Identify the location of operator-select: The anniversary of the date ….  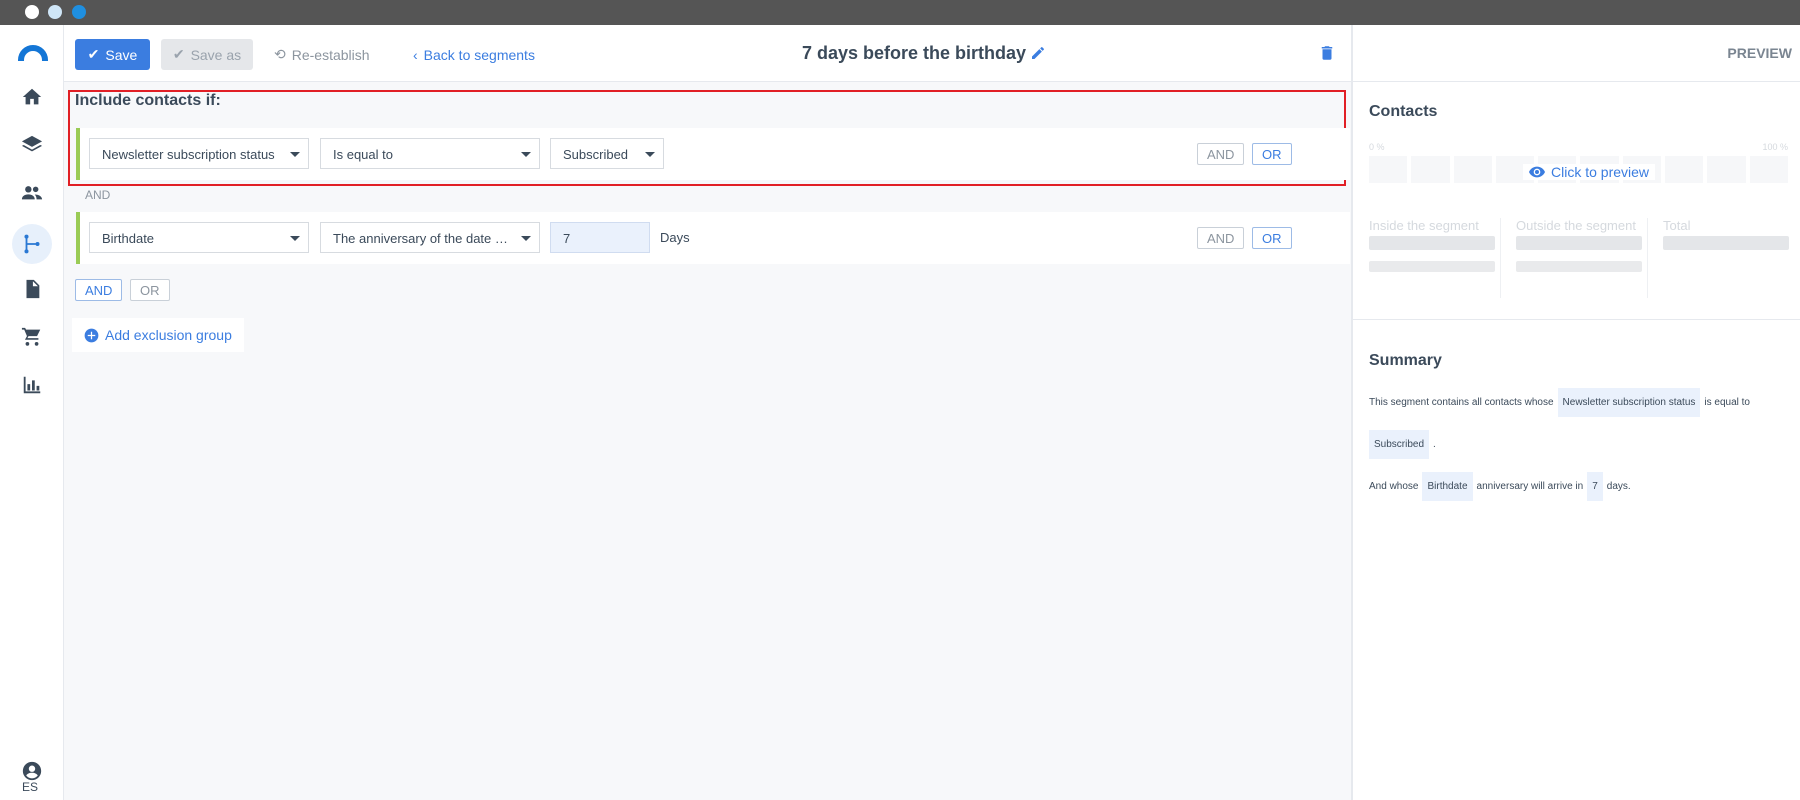
(430, 237).